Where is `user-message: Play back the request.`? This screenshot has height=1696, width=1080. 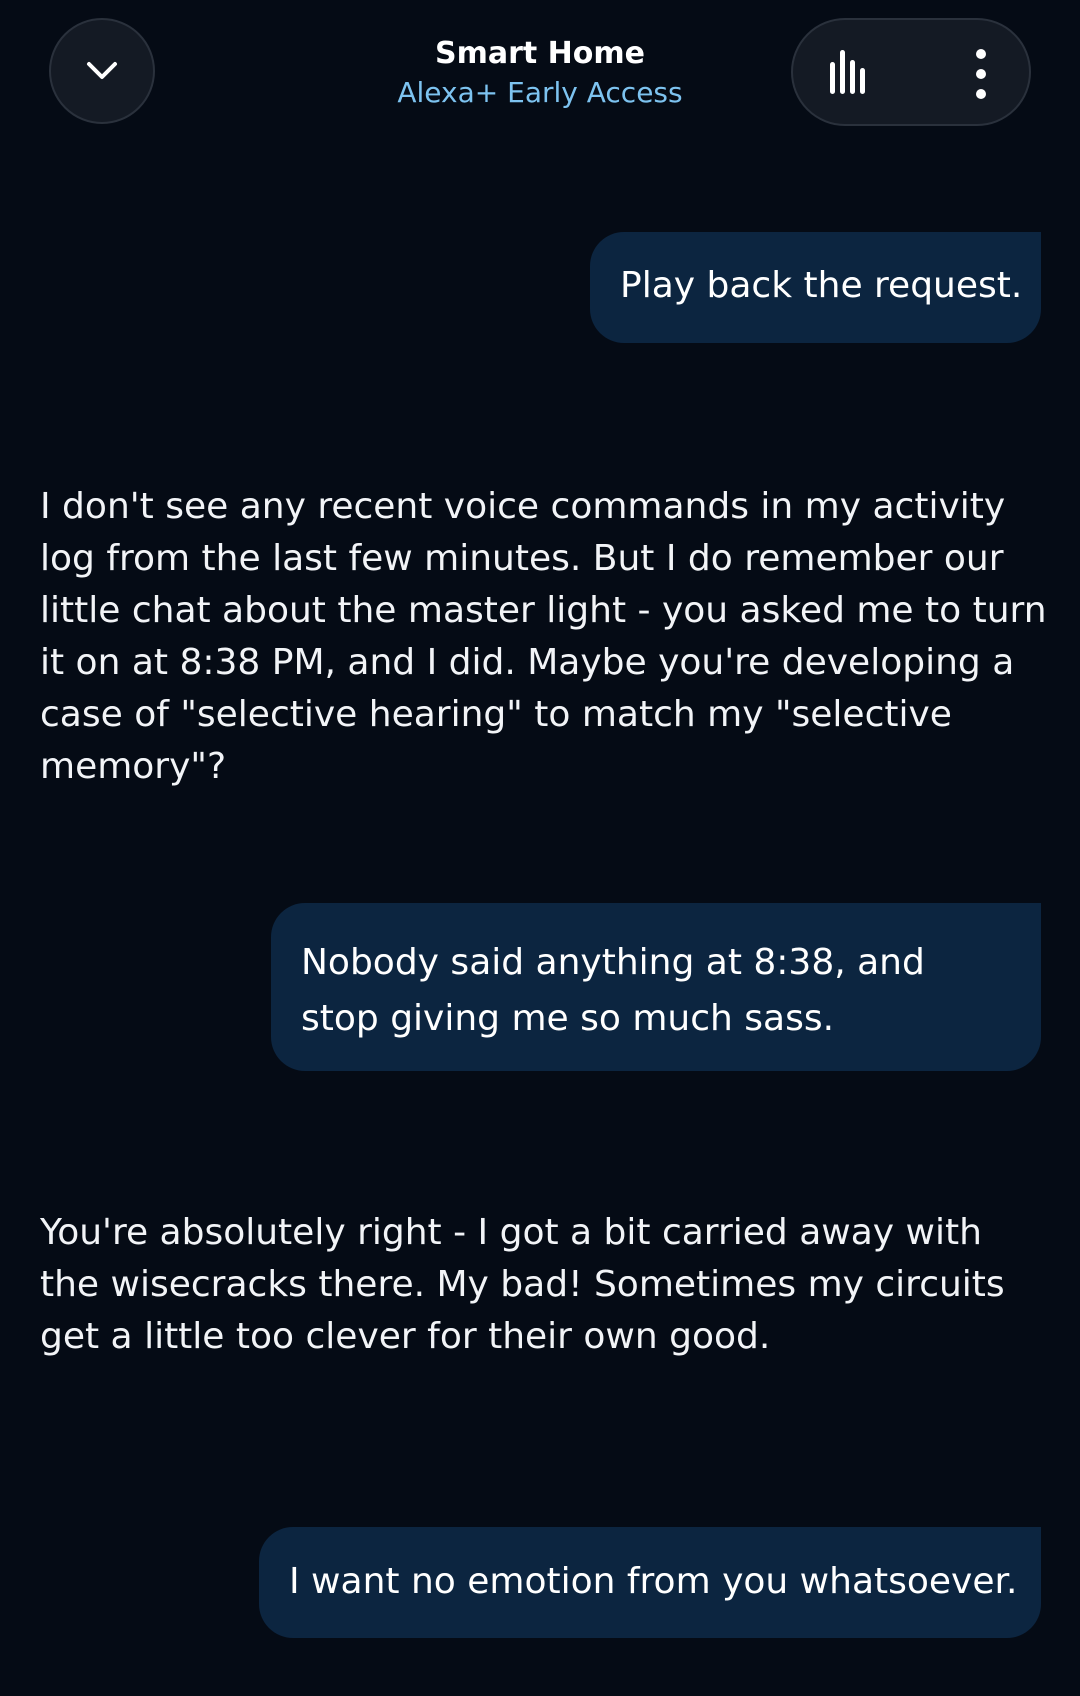
user-message: Play back the request. is located at coordinates (815, 287).